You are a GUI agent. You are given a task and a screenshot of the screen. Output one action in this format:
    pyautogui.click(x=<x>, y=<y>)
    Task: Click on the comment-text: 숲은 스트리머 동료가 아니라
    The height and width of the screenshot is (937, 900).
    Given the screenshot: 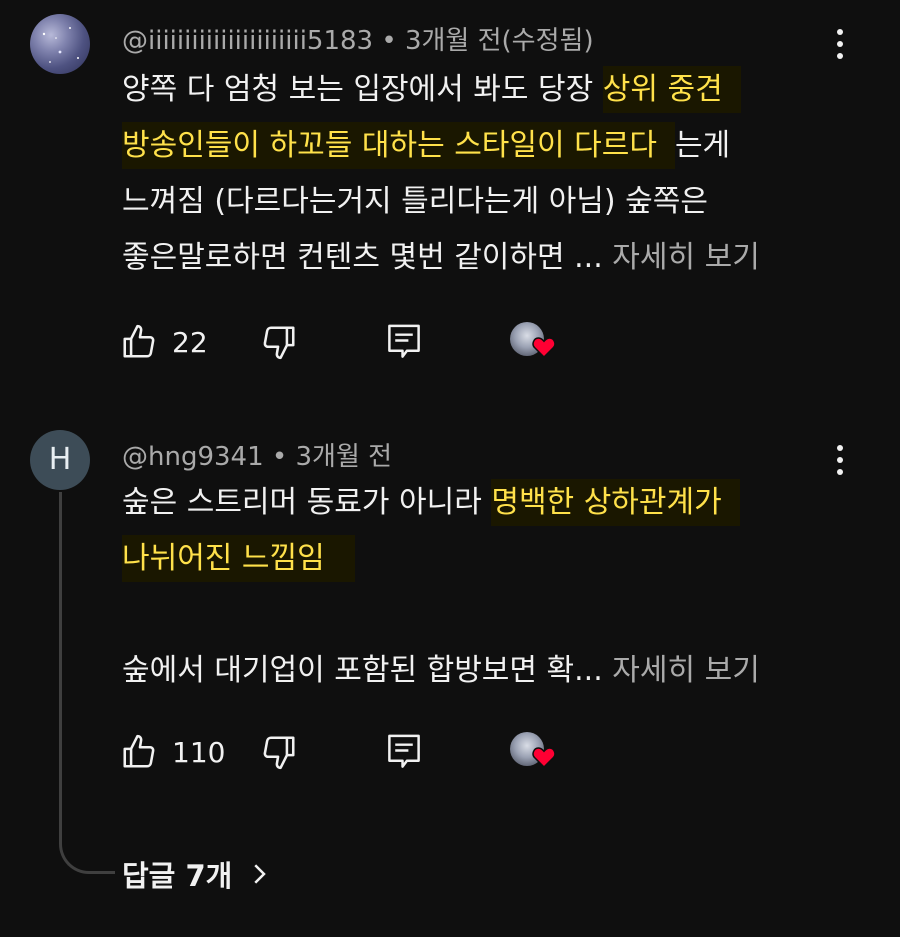 What is the action you would take?
    pyautogui.click(x=307, y=502)
    